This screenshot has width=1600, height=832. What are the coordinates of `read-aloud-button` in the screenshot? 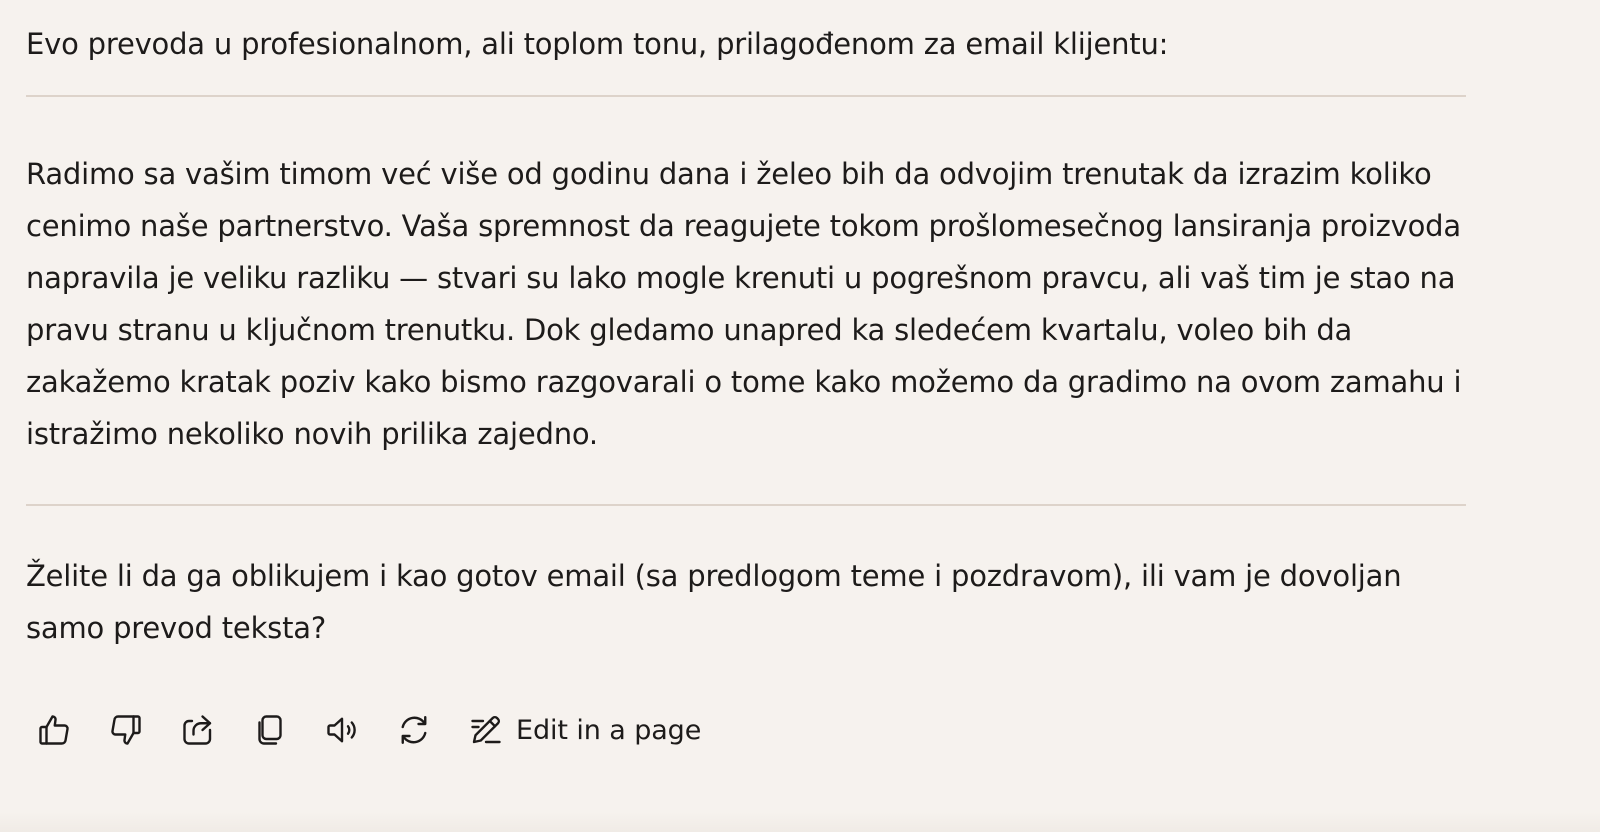 It's located at (342, 730).